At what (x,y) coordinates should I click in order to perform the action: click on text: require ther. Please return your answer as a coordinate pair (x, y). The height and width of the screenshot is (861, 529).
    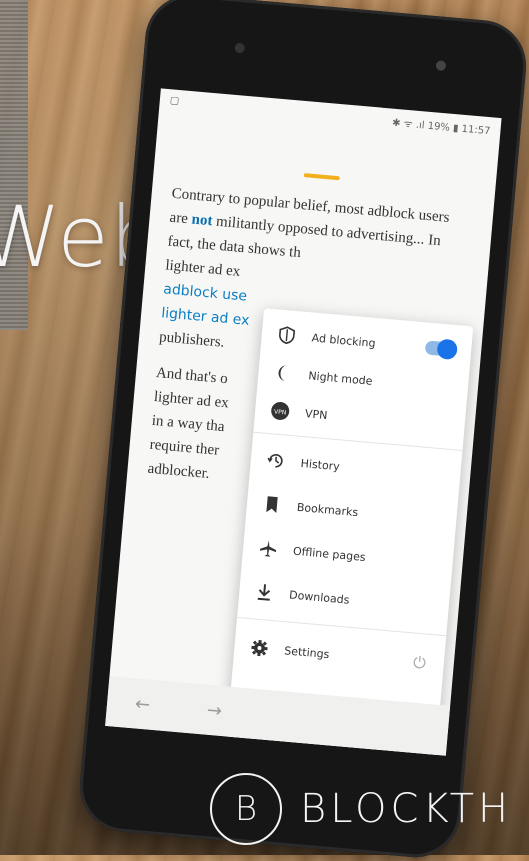
    Looking at the image, I should click on (184, 447).